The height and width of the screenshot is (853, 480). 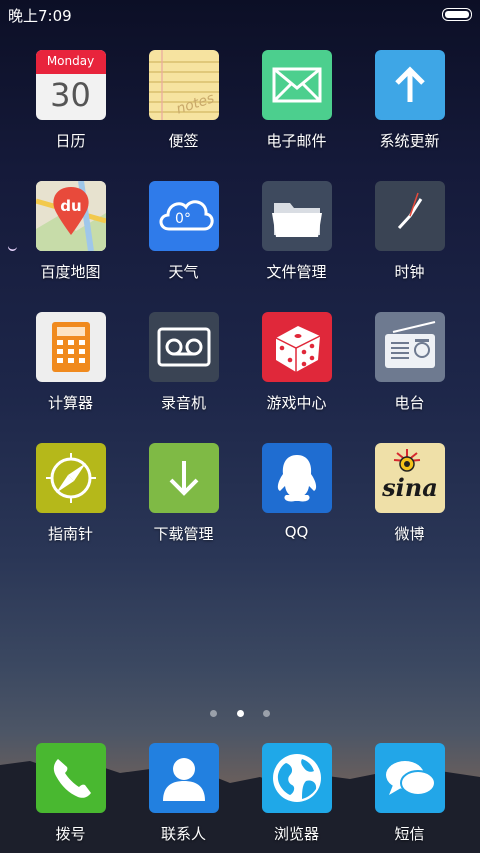 What do you see at coordinates (70, 403) in the screenshot?
I see `app-label: 计算器` at bounding box center [70, 403].